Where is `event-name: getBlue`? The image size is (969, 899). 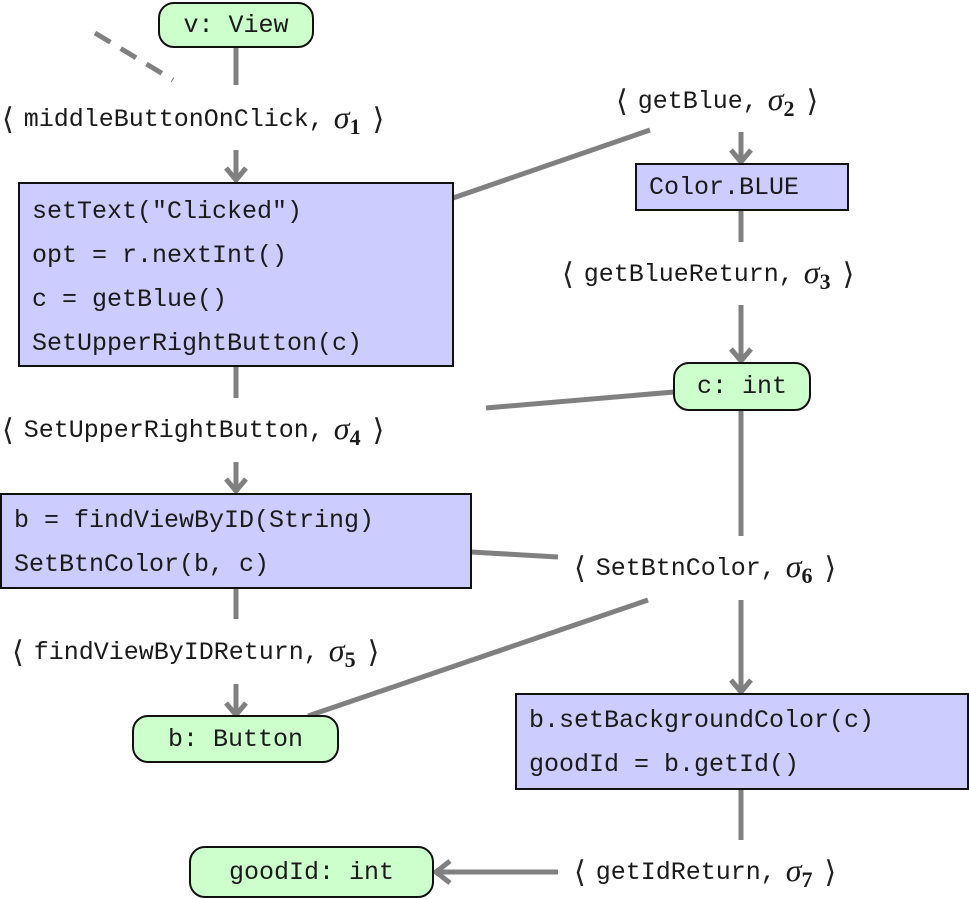
event-name: getBlue is located at coordinates (690, 101).